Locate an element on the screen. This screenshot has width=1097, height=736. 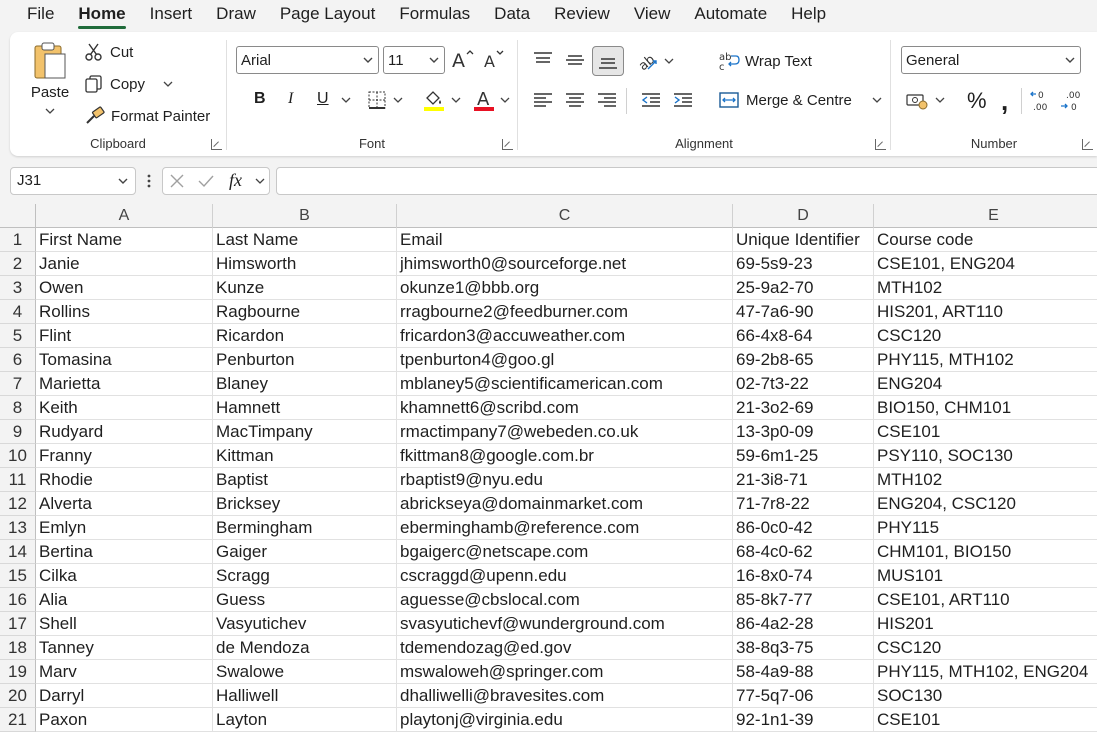
cell-d: 69-5s9-23 is located at coordinates (803, 264).